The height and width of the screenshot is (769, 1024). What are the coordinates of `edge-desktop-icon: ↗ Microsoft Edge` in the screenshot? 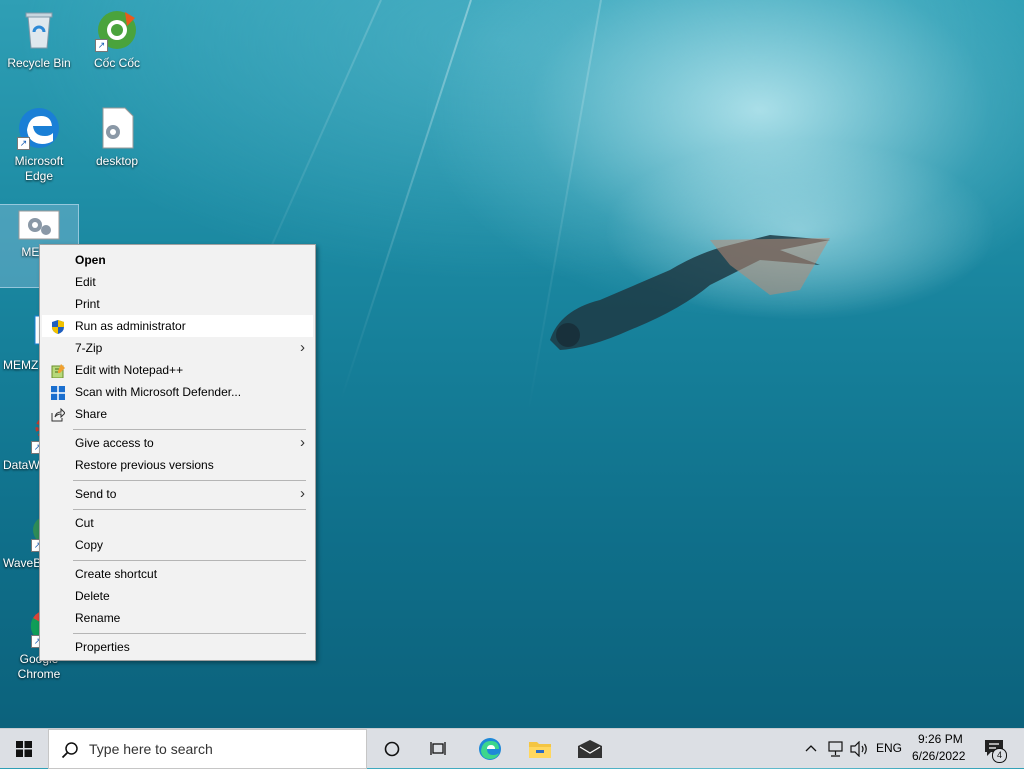 It's located at (39, 145).